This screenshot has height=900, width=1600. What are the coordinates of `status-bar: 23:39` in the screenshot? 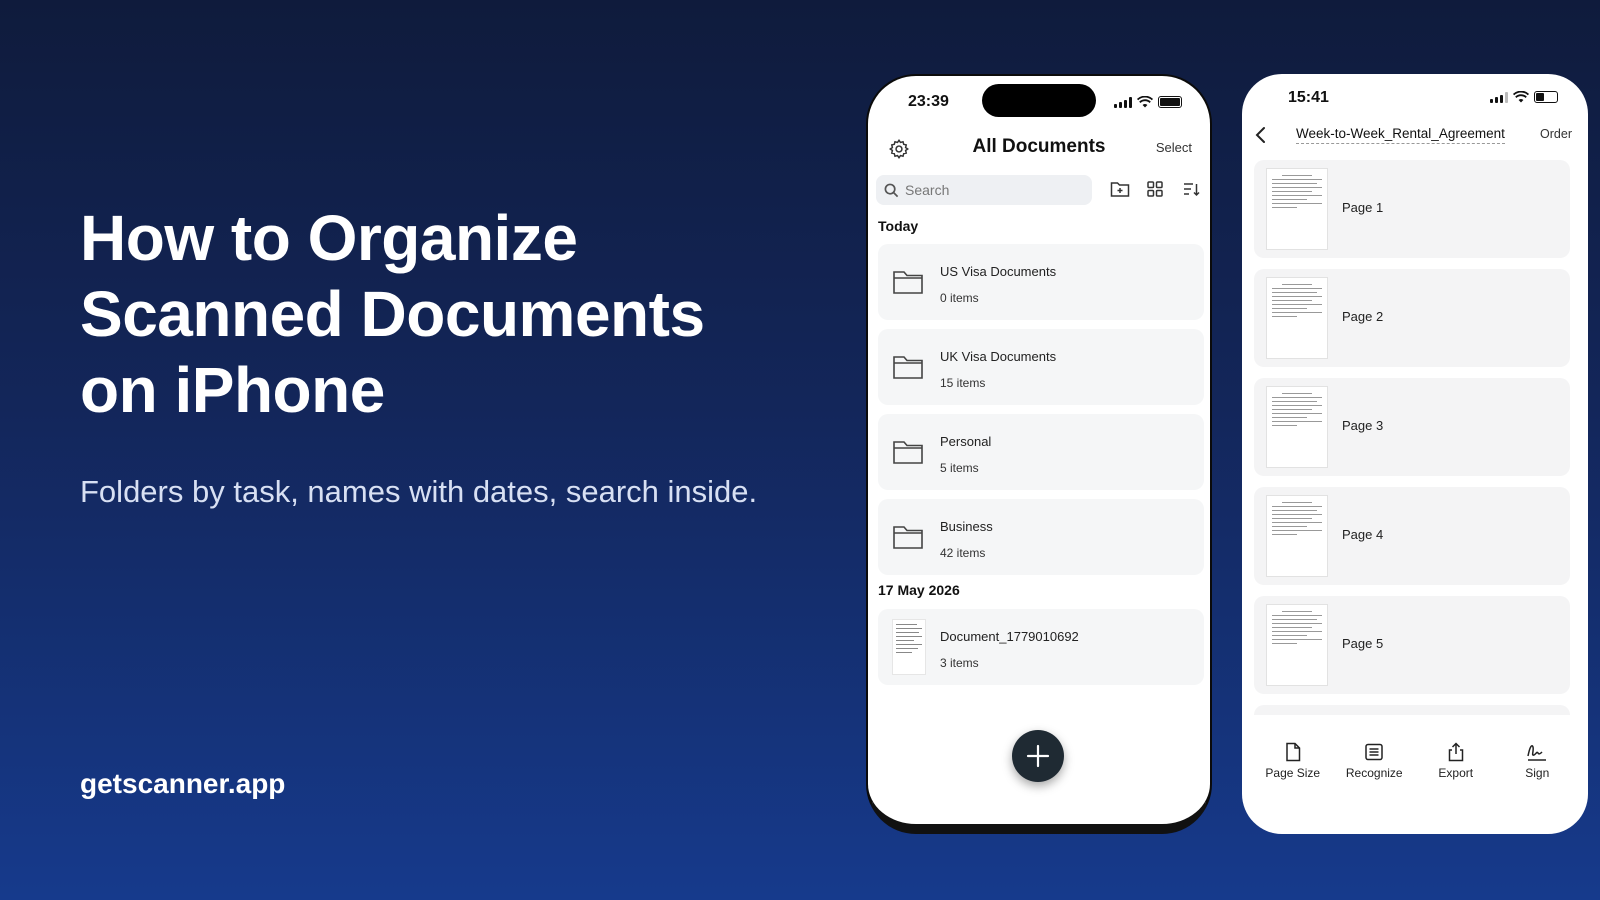 It's located at (1039, 101).